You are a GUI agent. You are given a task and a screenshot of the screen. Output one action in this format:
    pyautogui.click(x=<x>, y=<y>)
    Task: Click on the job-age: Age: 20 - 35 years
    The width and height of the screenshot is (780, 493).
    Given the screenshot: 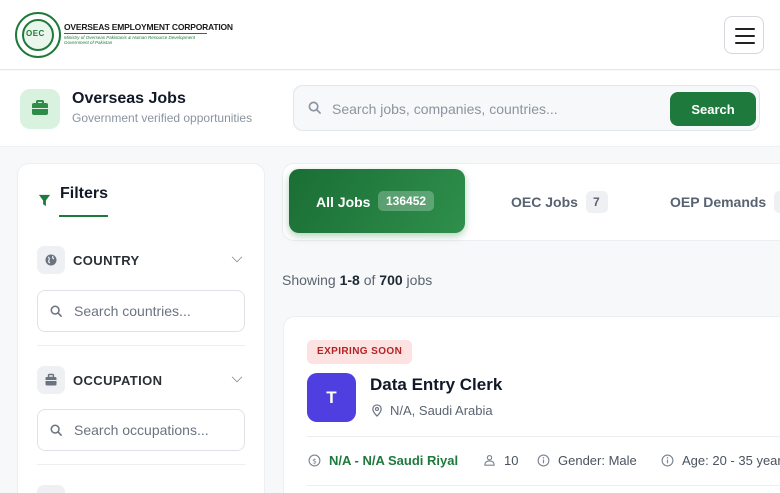 What is the action you would take?
    pyautogui.click(x=731, y=460)
    